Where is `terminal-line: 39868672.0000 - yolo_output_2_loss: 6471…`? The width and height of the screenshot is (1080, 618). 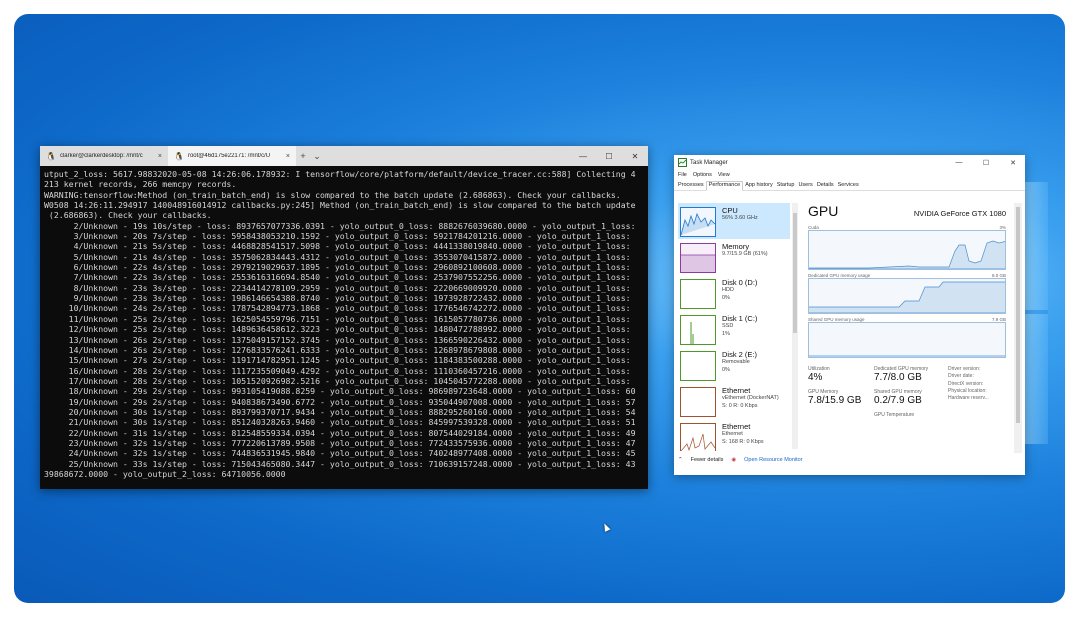 terminal-line: 39868672.0000 - yolo_output_2_loss: 6471… is located at coordinates (165, 473).